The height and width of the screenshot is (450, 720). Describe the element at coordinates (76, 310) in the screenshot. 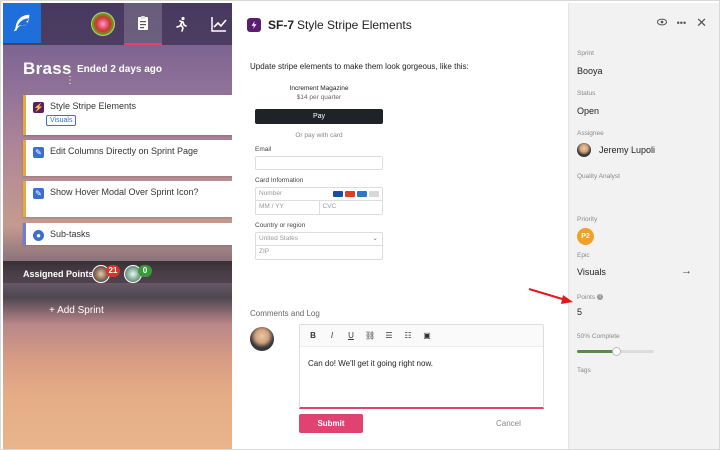

I see `add-sprint-button: + Add Sprint` at that location.